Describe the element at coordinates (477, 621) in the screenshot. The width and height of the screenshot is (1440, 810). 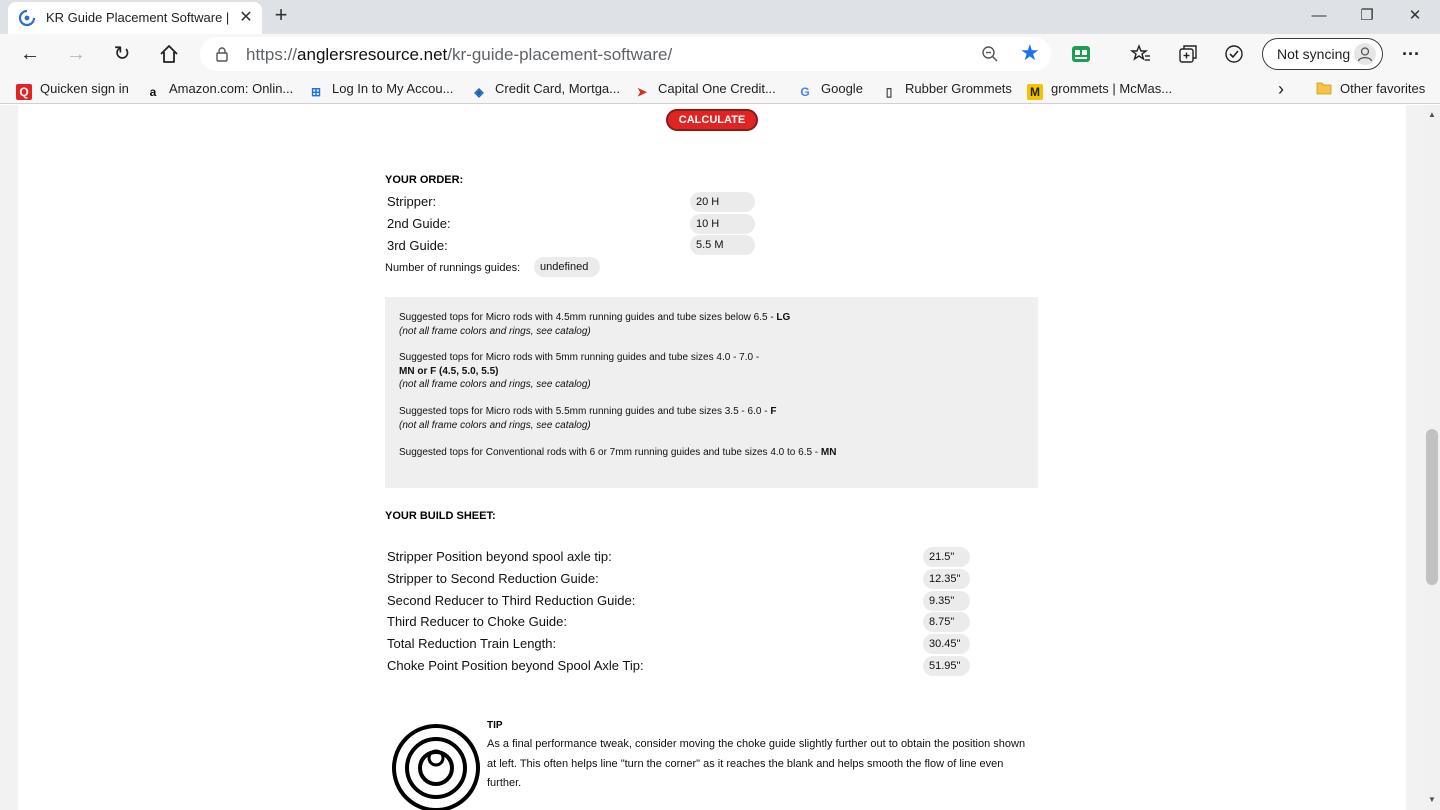
I see `build-label-third-to-choke: Third Reducer to Choke Guide:` at that location.